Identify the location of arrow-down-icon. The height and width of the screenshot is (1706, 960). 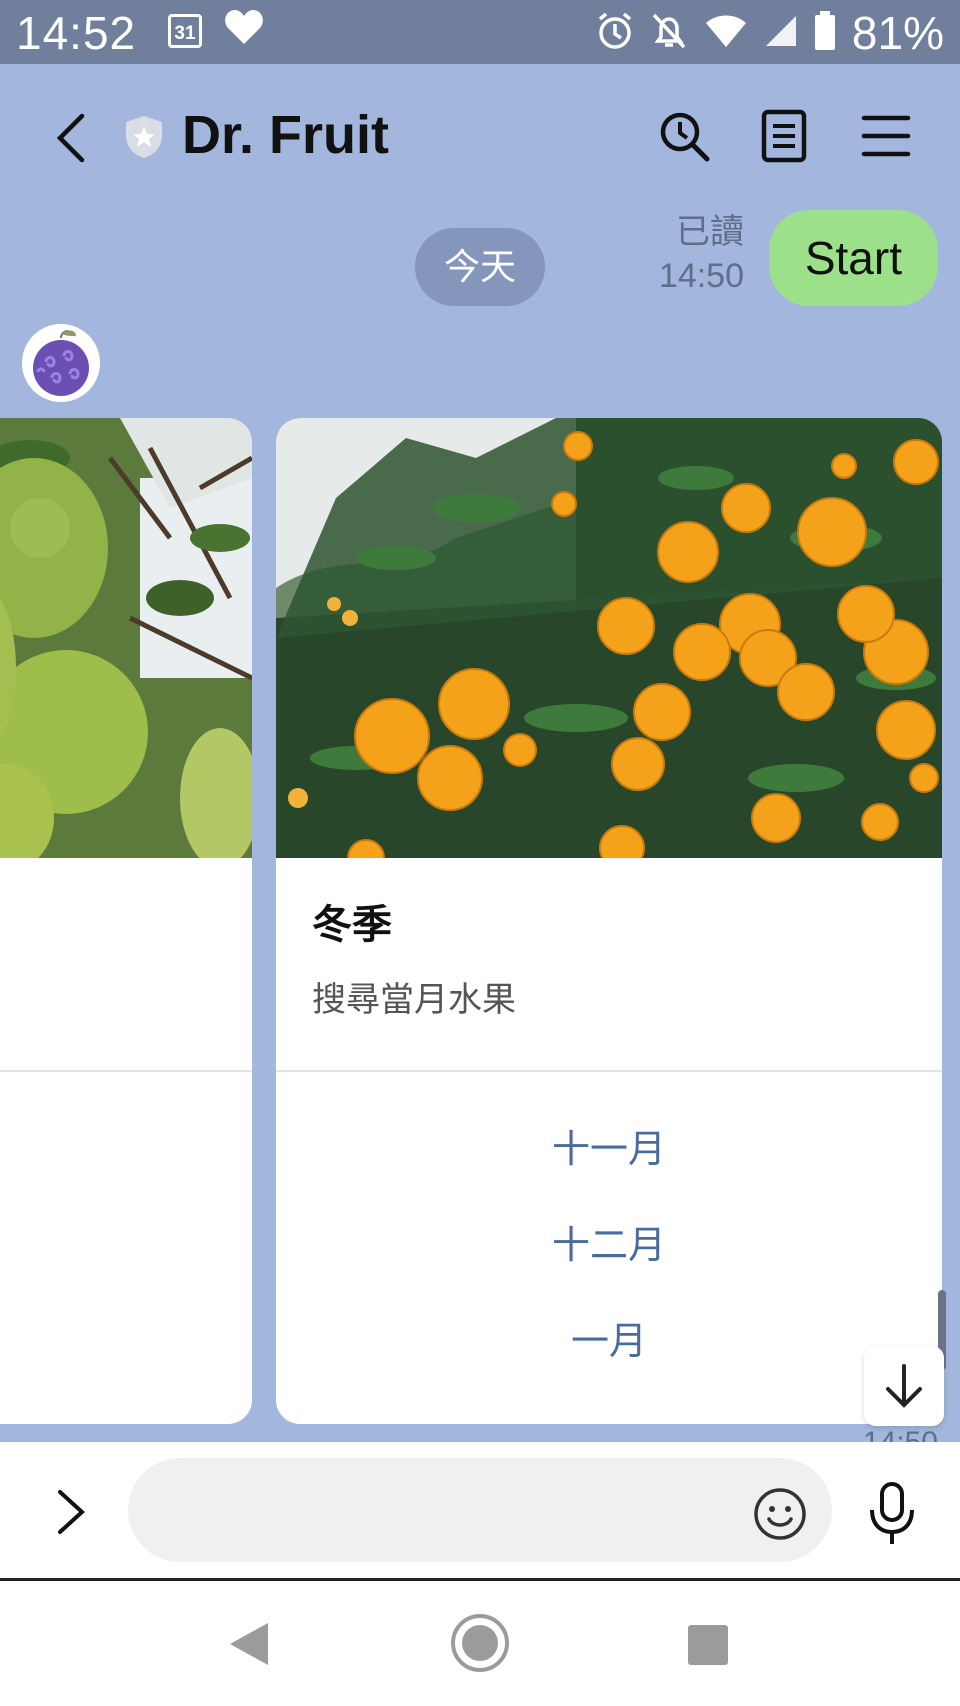
(904, 1386).